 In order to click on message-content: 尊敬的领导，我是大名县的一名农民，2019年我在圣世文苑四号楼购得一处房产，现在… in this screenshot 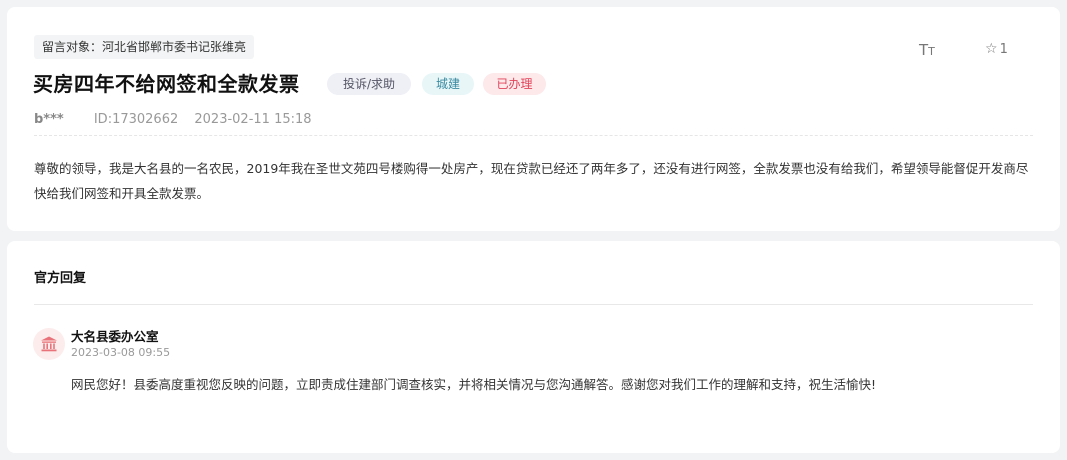, I will do `click(531, 181)`.